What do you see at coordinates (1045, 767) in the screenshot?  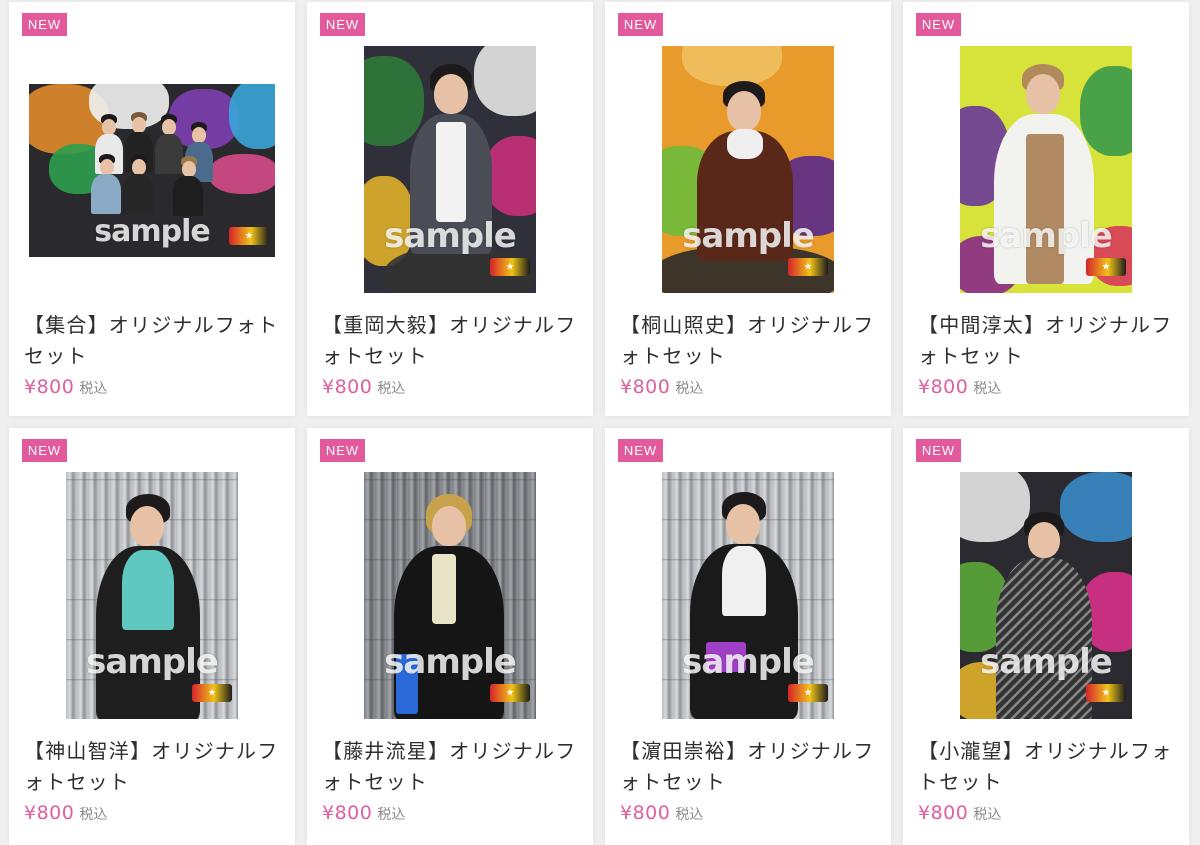 I see `product-title: 【小瀧望】オリジナルフォトセット` at bounding box center [1045, 767].